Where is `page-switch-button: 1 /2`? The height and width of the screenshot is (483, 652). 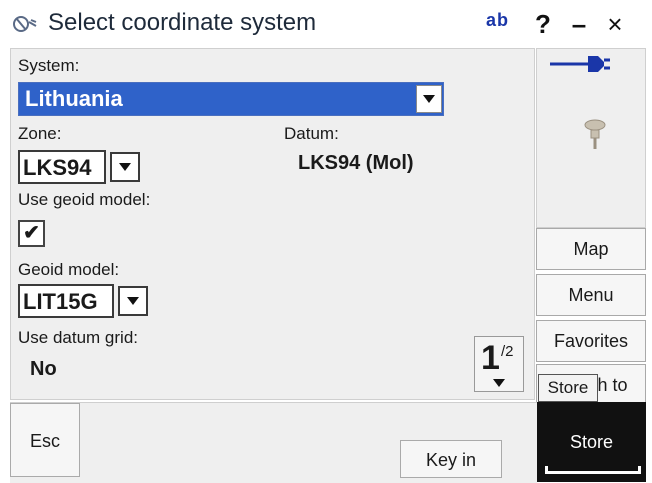 page-switch-button: 1 /2 is located at coordinates (499, 364).